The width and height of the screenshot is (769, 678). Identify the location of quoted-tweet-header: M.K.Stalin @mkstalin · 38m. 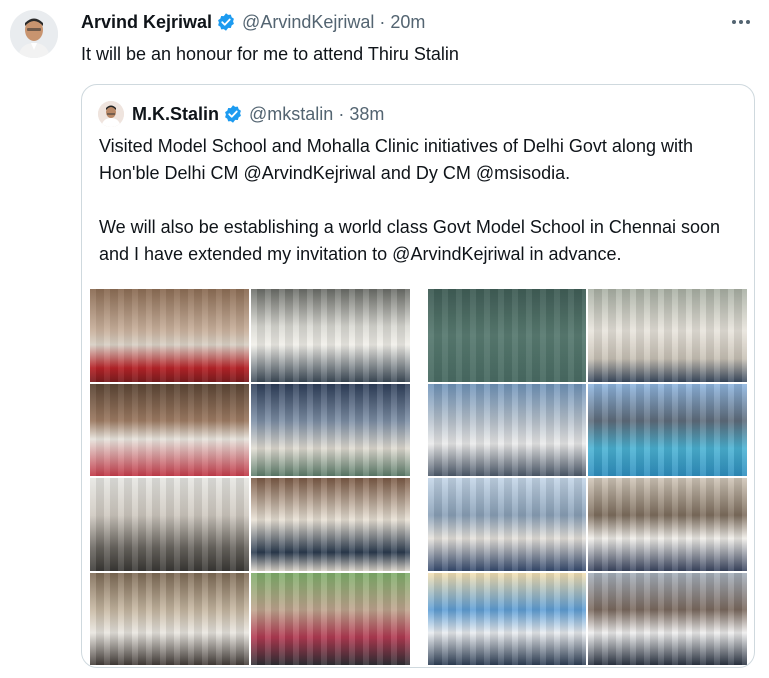
(241, 114).